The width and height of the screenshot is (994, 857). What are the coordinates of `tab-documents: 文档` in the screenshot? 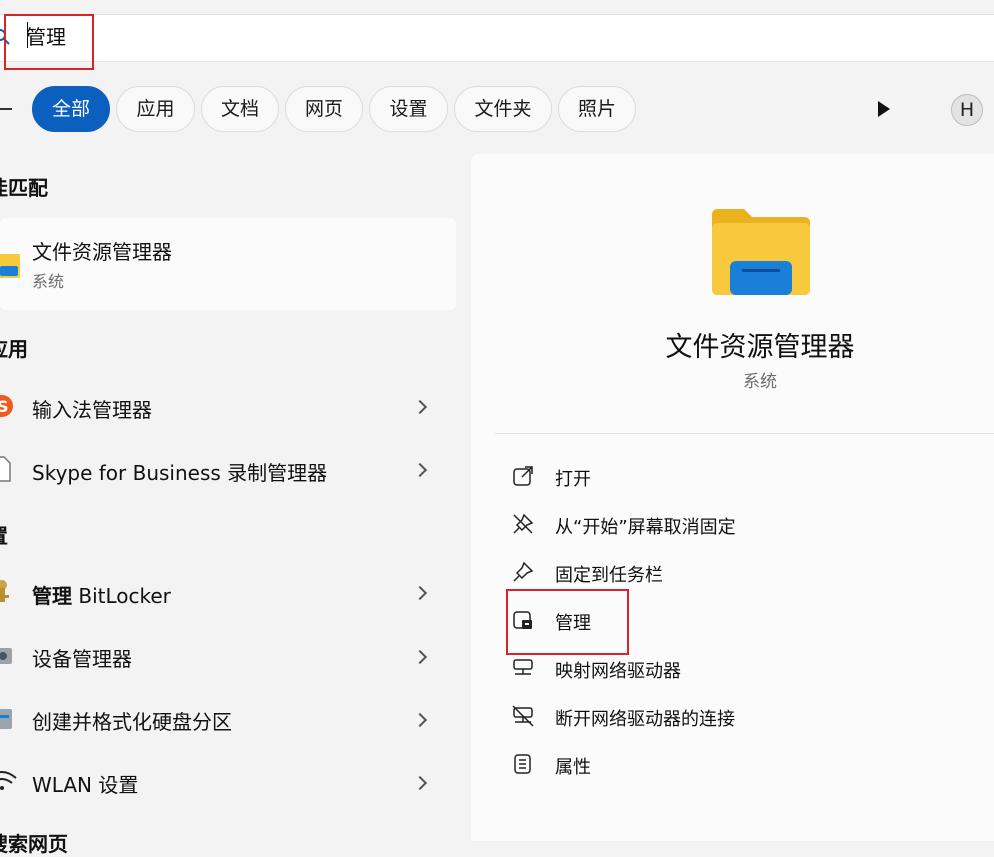 It's located at (240, 109).